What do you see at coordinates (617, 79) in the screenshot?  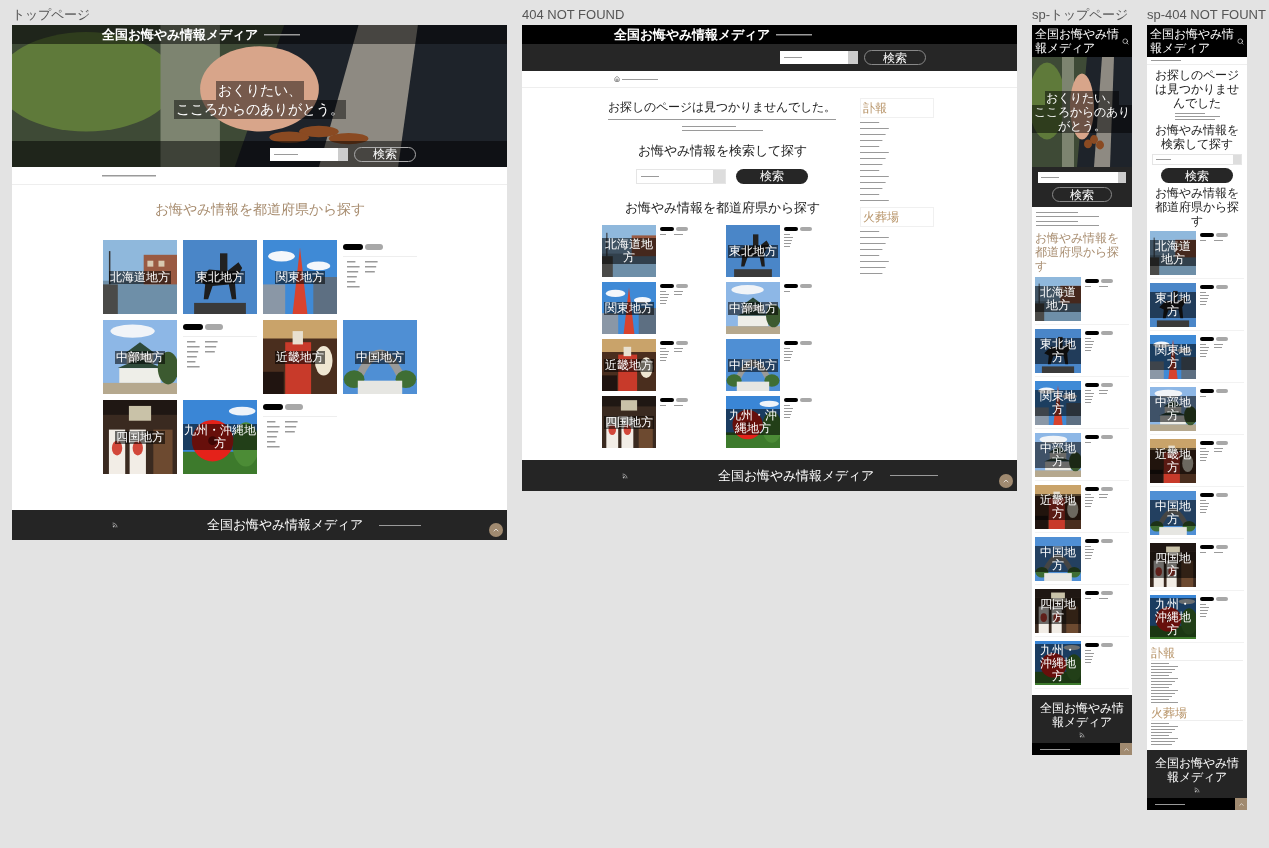 I see `home-icon` at bounding box center [617, 79].